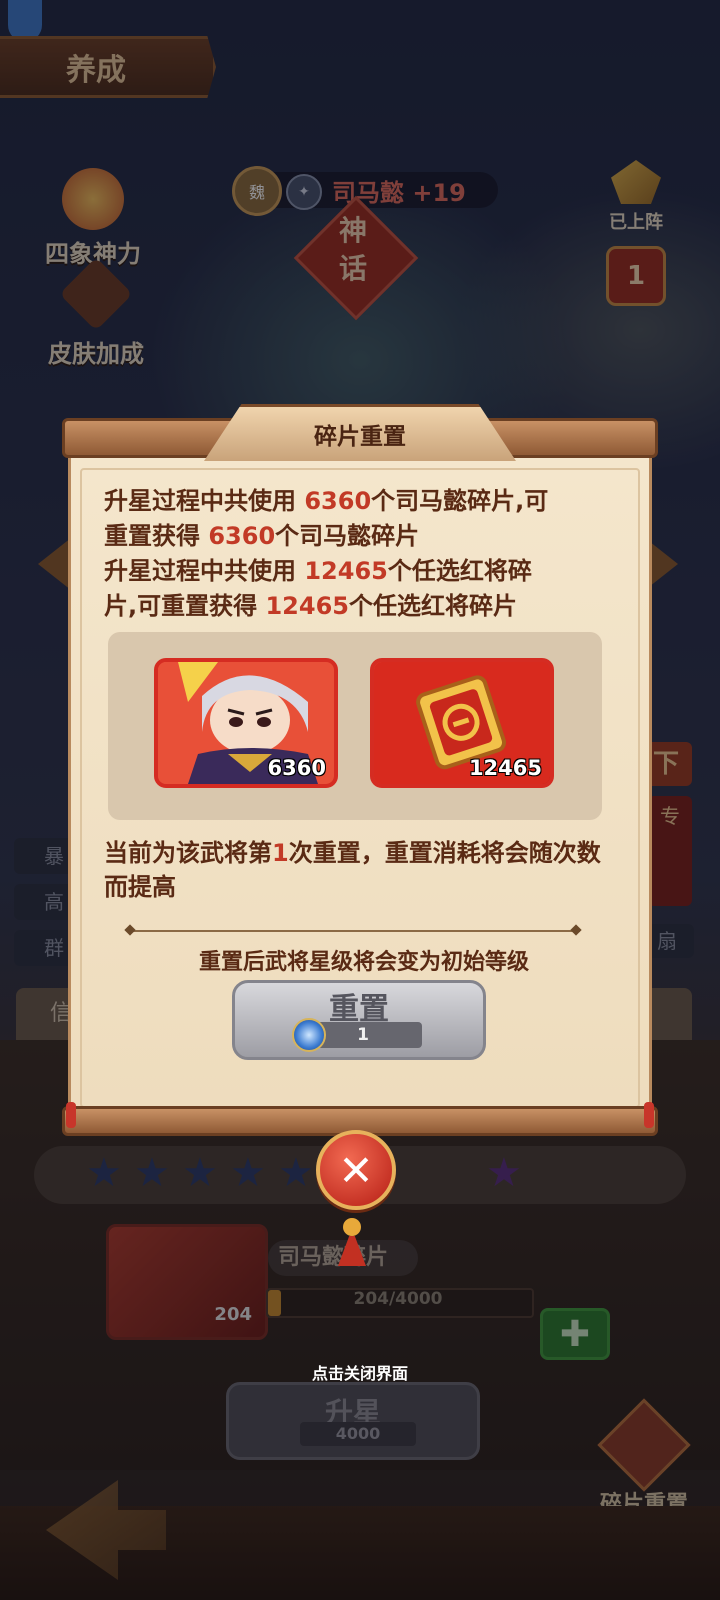 This screenshot has width=720, height=1600. I want to click on close-icon: ✕, so click(356, 1170).